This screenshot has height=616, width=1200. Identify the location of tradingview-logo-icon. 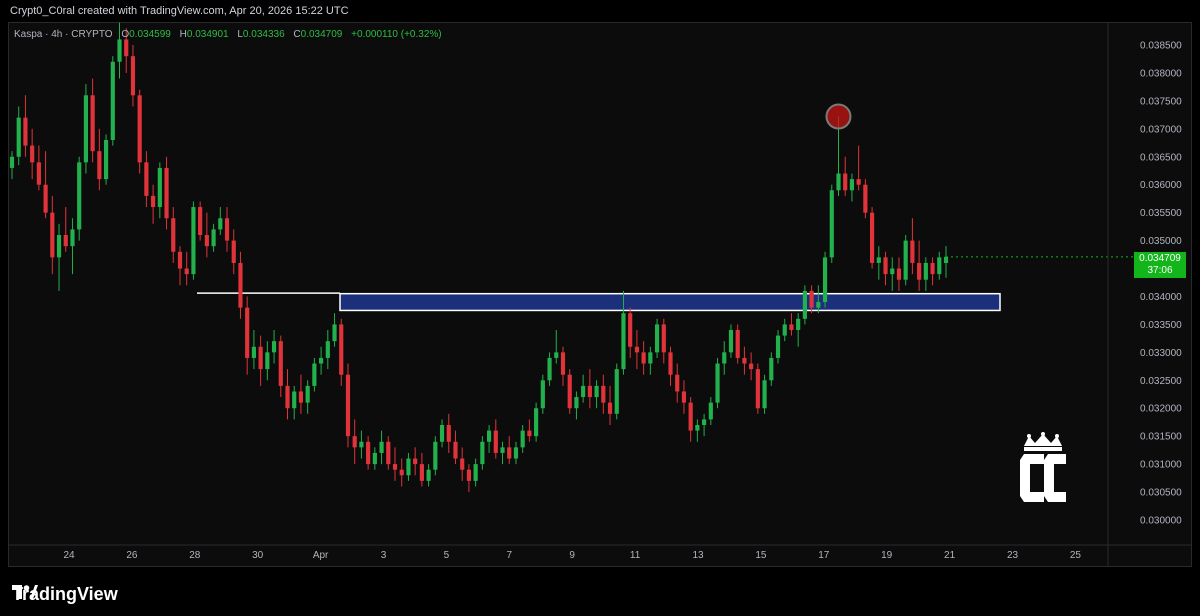
(25, 592).